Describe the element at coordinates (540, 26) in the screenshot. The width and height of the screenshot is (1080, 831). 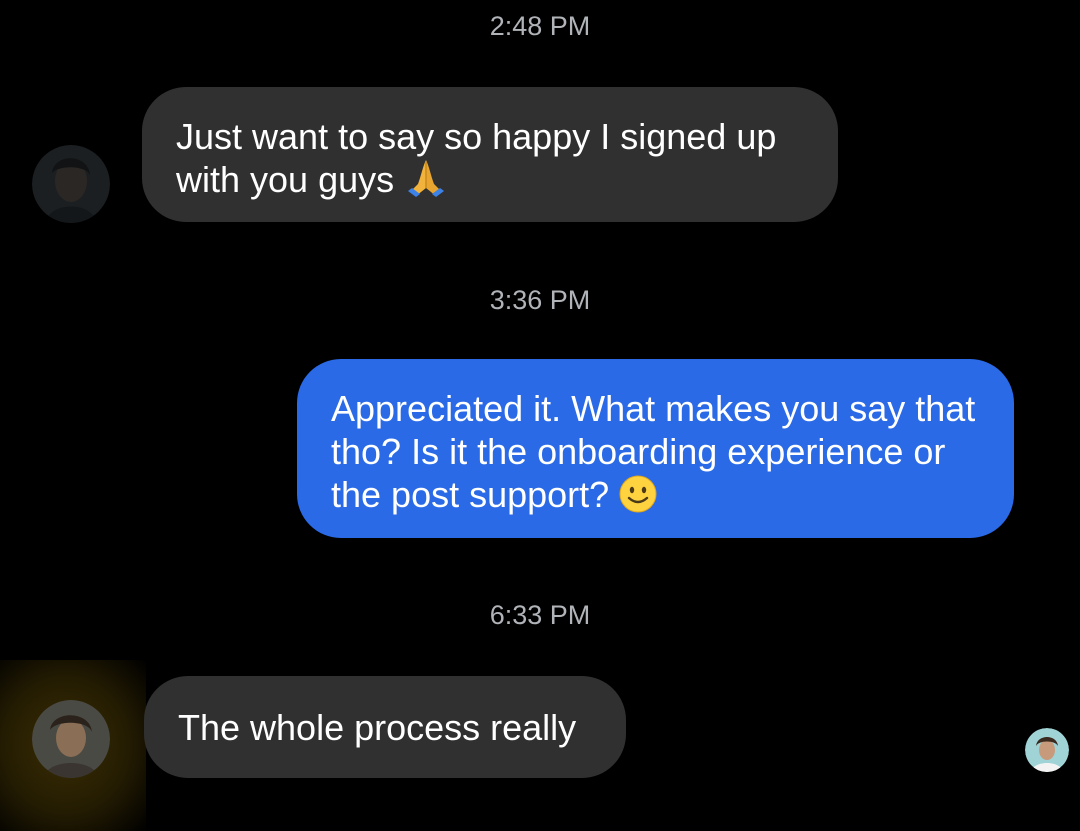
I see `timestamp: 2:48 PM` at that location.